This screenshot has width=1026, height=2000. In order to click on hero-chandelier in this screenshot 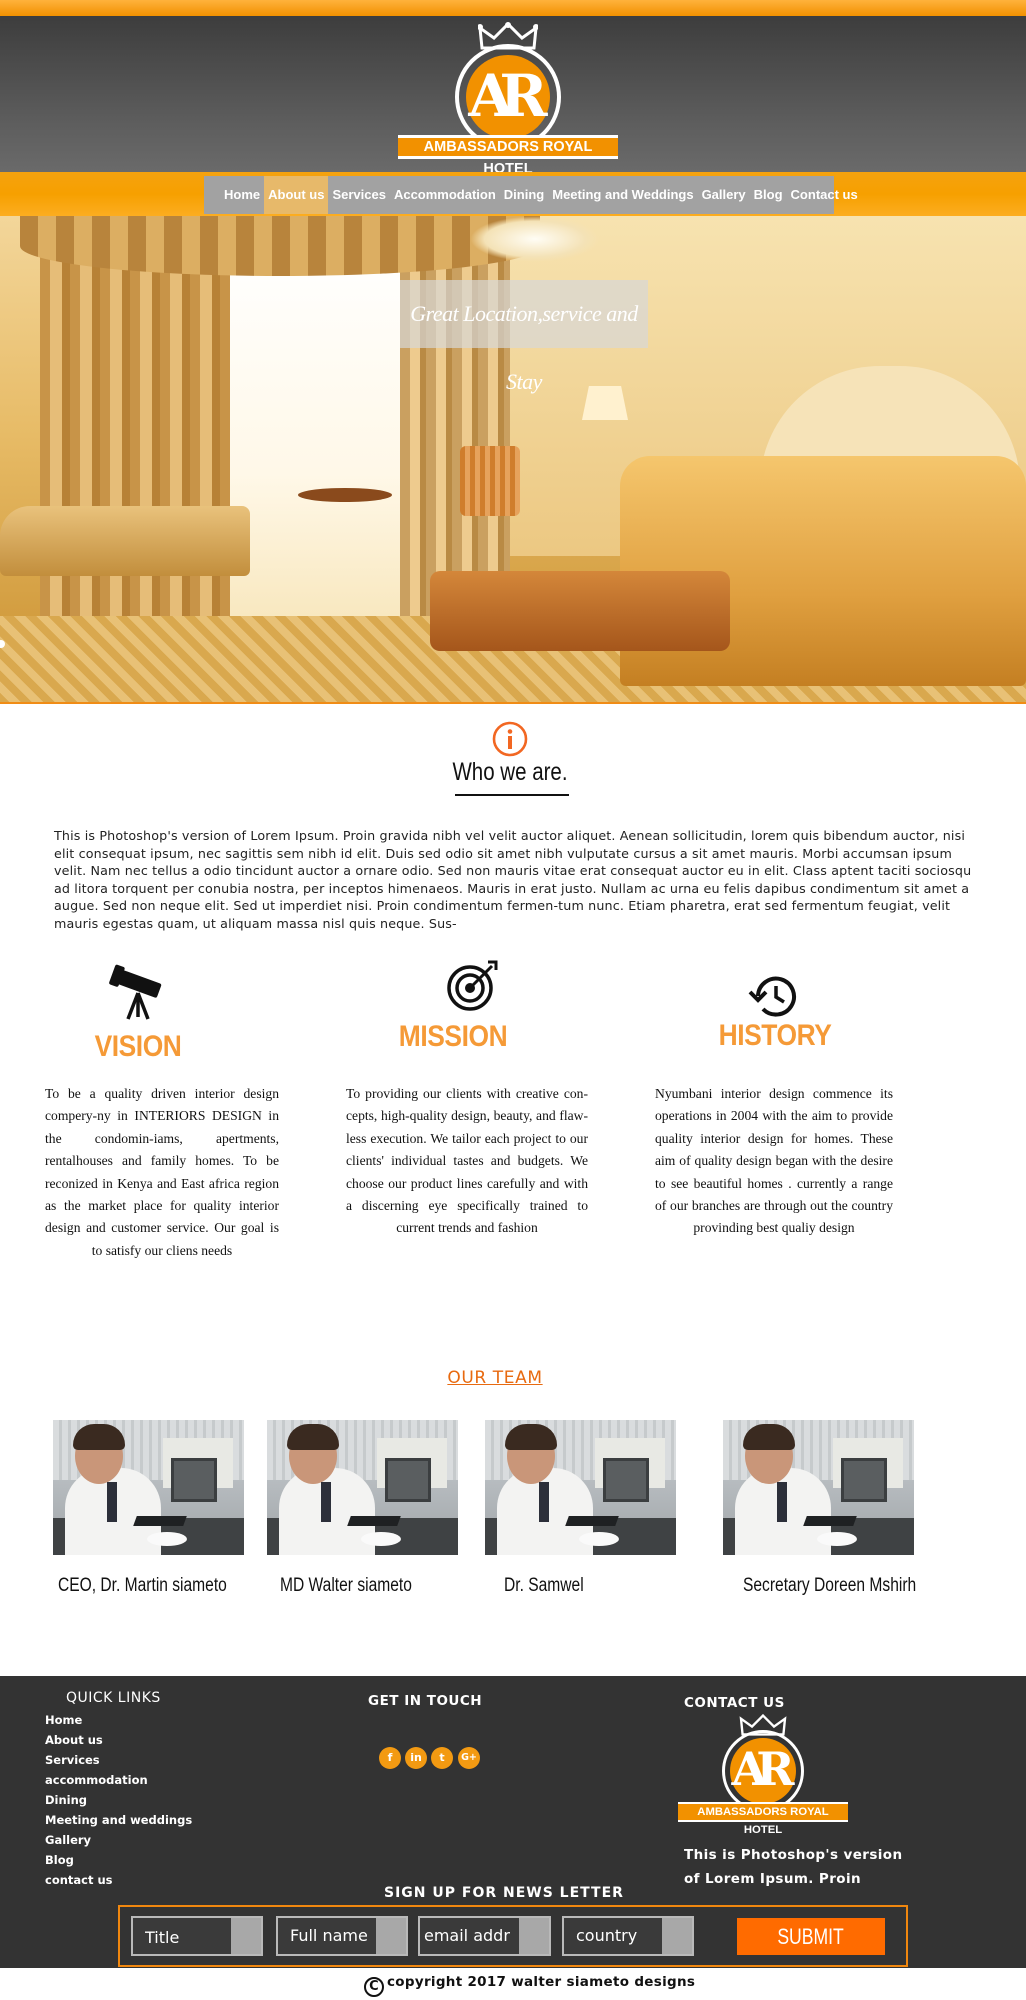, I will do `click(535, 239)`.